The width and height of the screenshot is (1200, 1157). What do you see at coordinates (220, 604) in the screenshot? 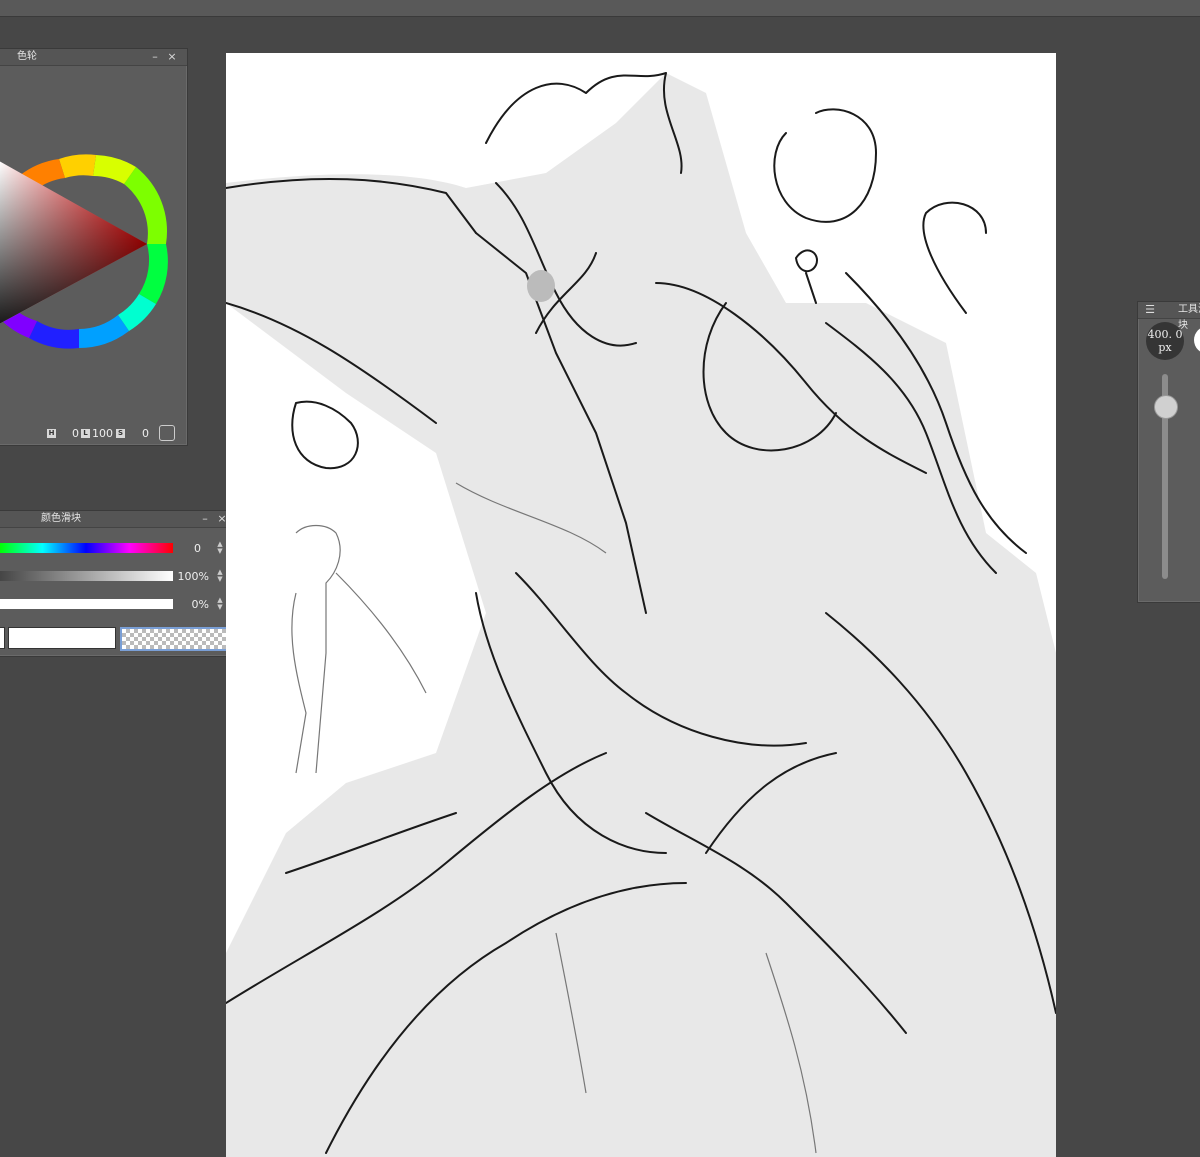
I see `third-stepper-icon: ▲ ▼` at bounding box center [220, 604].